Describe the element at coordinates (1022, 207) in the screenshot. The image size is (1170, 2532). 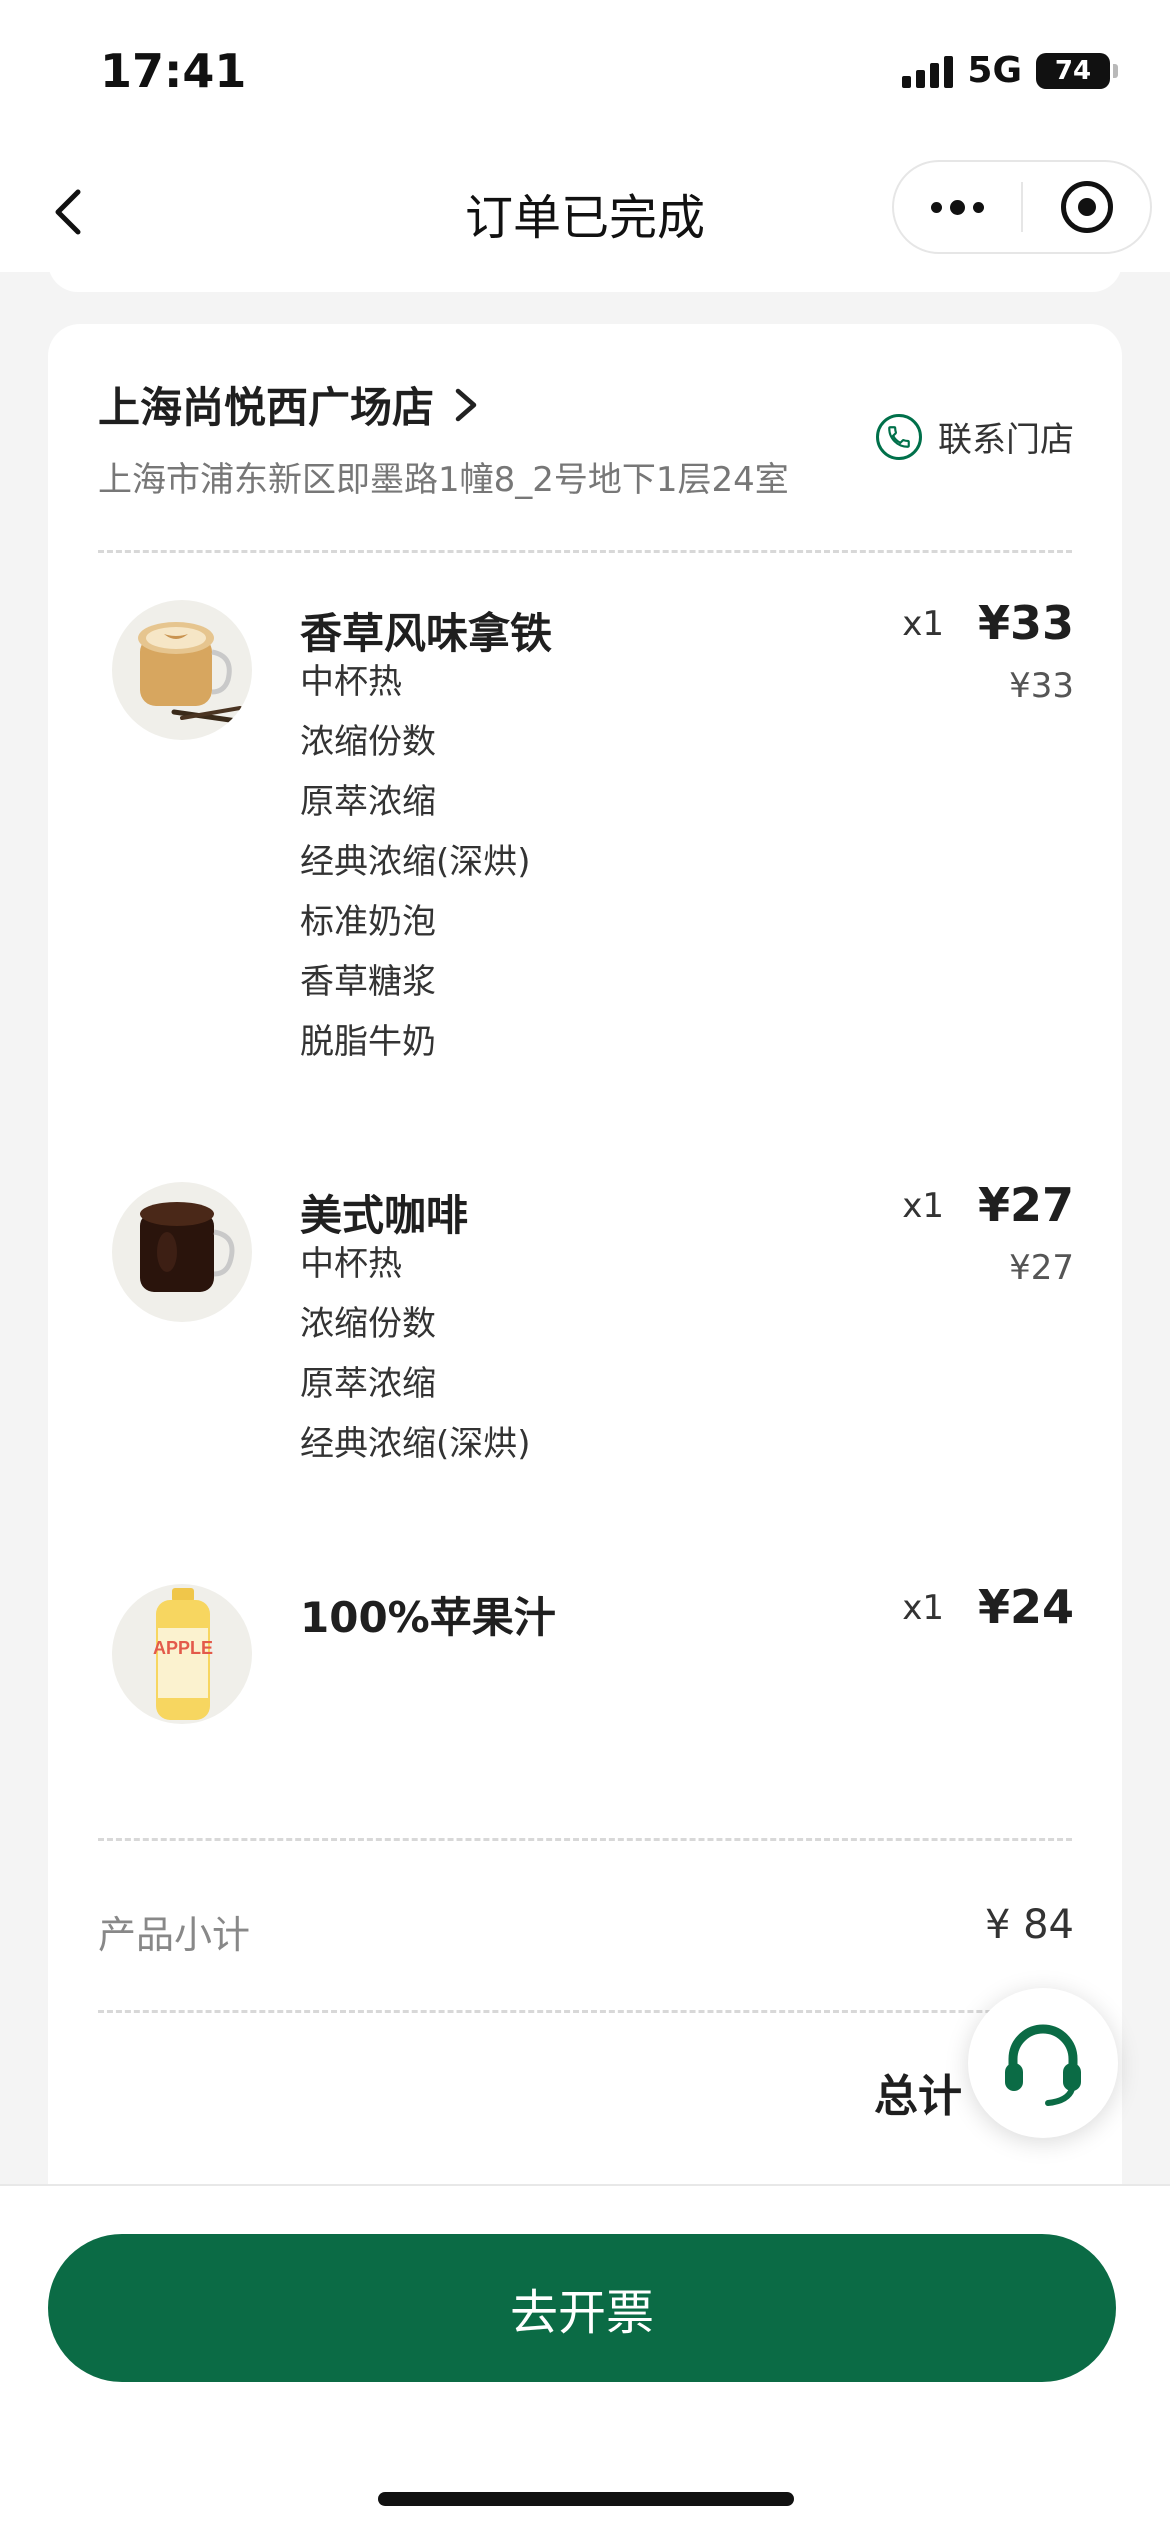
I see `mini-program-capsule` at that location.